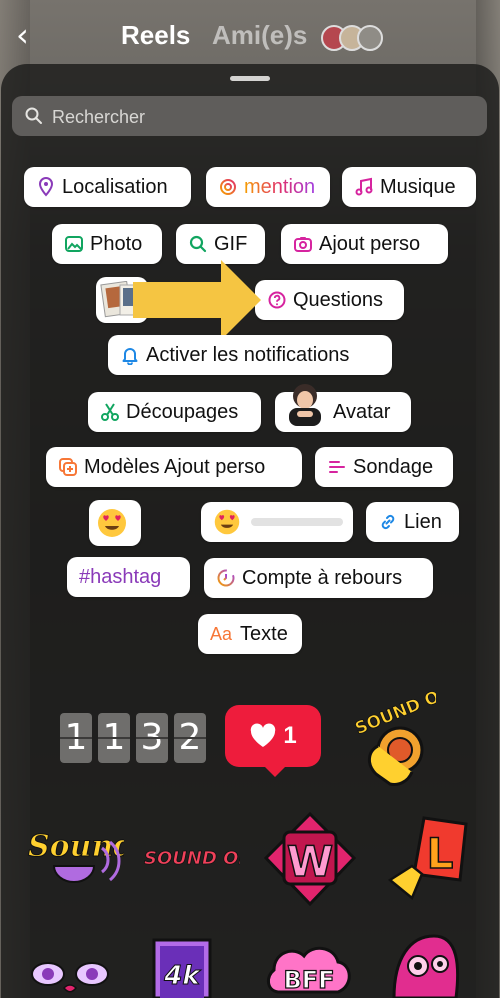 Image resolution: width=500 pixels, height=998 pixels. I want to click on sticker-activer-notifications: Activer les notifications, so click(250, 355).